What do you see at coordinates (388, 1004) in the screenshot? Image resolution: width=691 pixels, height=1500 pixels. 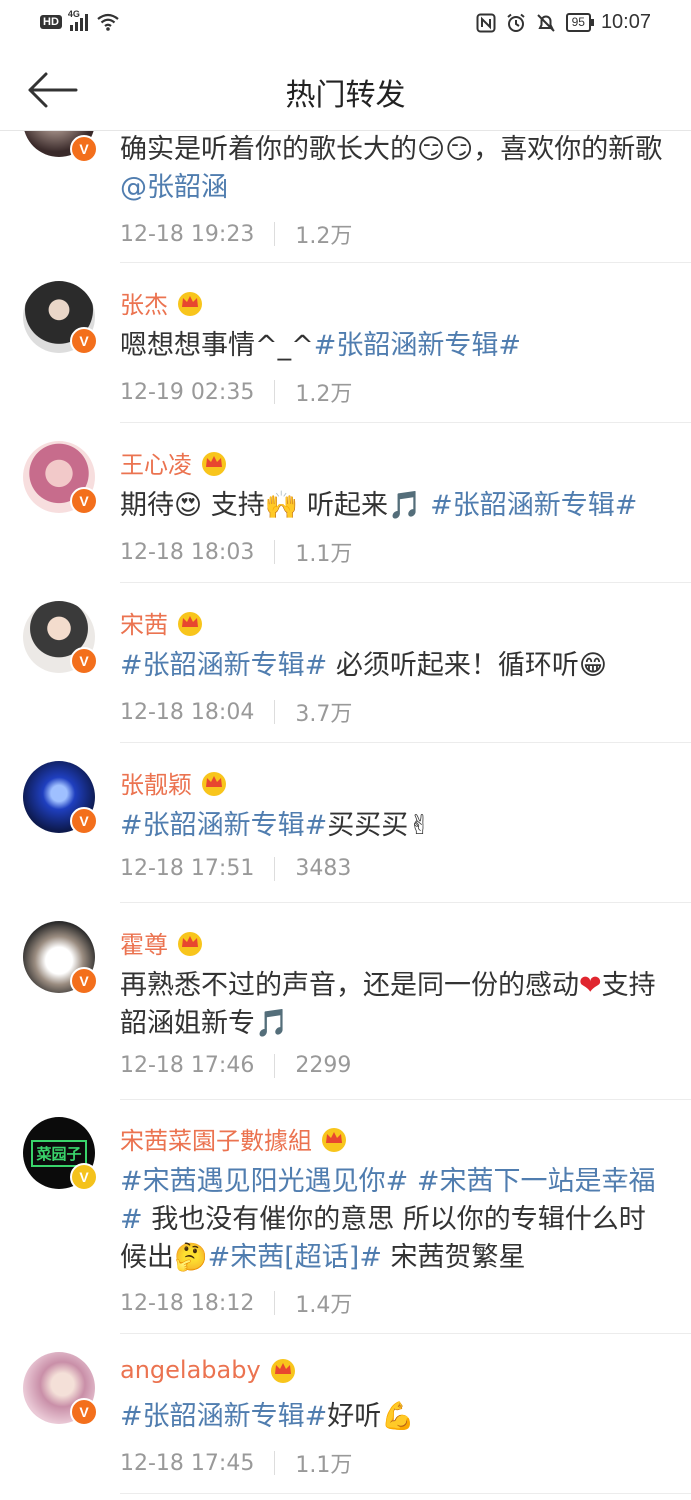 I see `post-text: 再熟悉不过的声音，还是同一份的感动❤支持韶涵姐新专🎵` at bounding box center [388, 1004].